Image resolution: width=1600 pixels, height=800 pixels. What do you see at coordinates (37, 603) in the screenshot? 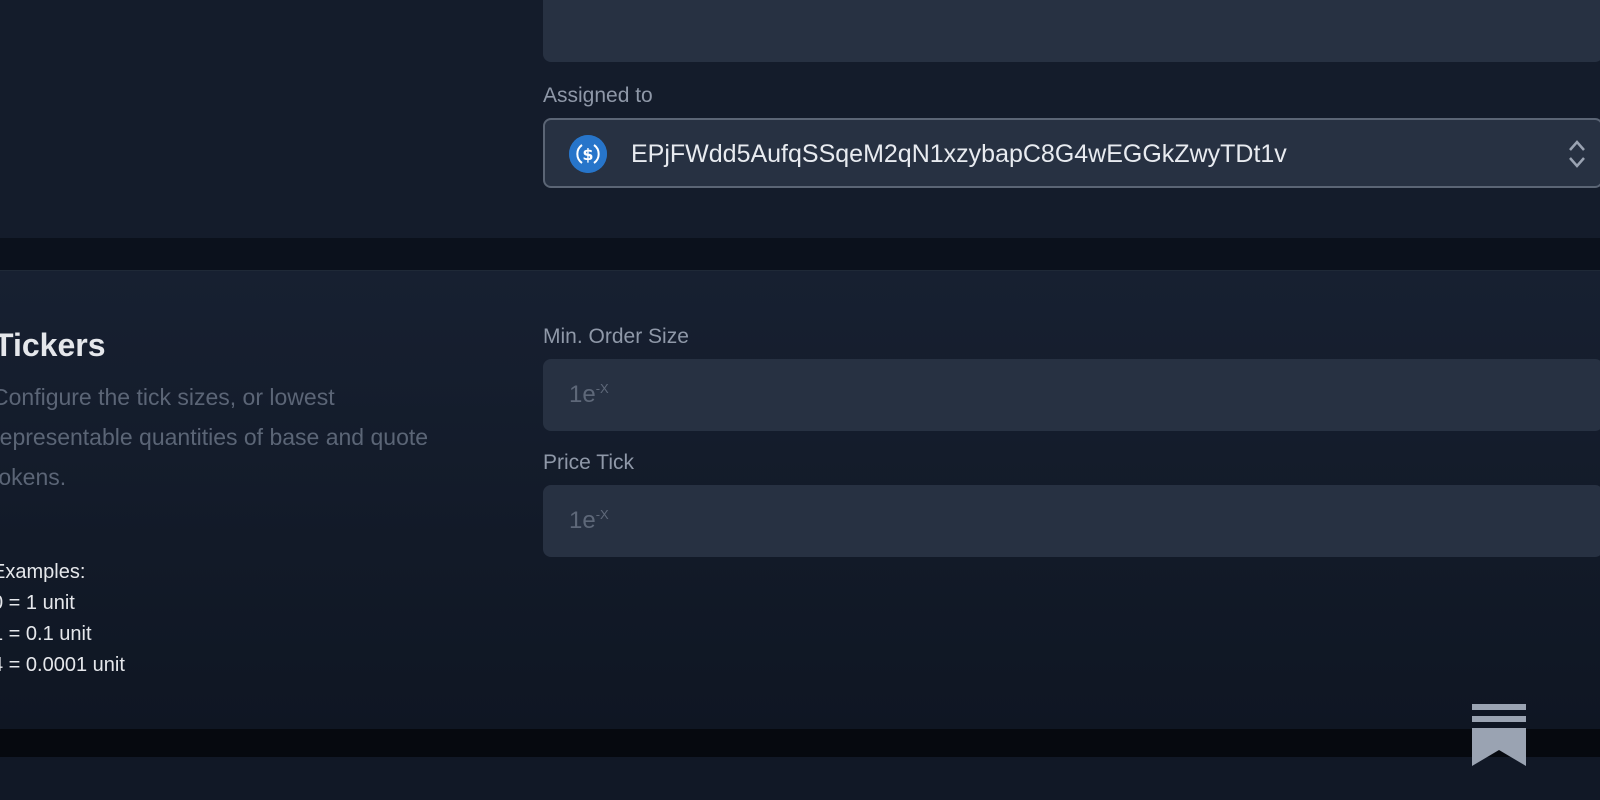
I see `example-item: 0 = 1 unit` at bounding box center [37, 603].